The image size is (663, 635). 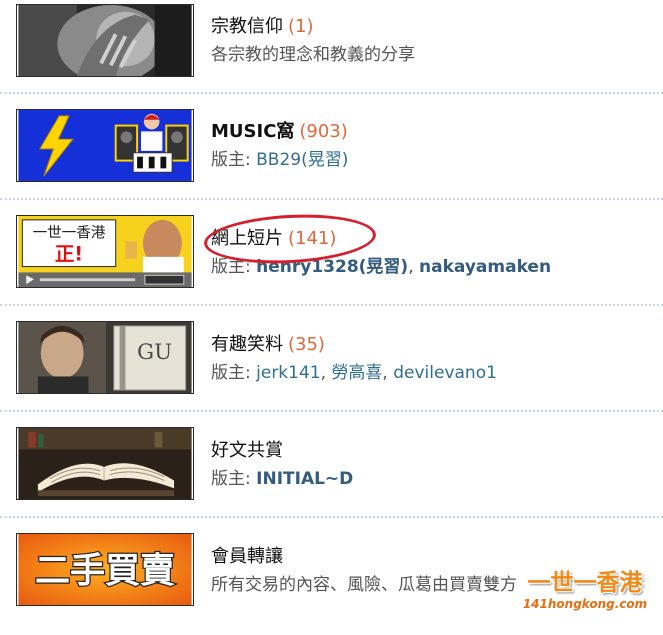 What do you see at coordinates (247, 238) in the screenshot?
I see `forum-title: 網上短片` at bounding box center [247, 238].